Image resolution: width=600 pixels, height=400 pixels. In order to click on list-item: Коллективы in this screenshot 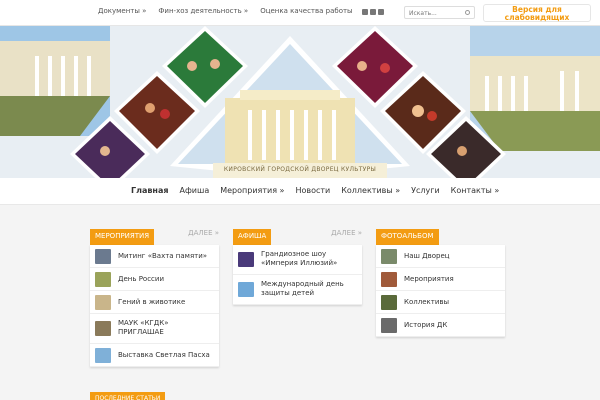, I will do `click(440, 302)`.